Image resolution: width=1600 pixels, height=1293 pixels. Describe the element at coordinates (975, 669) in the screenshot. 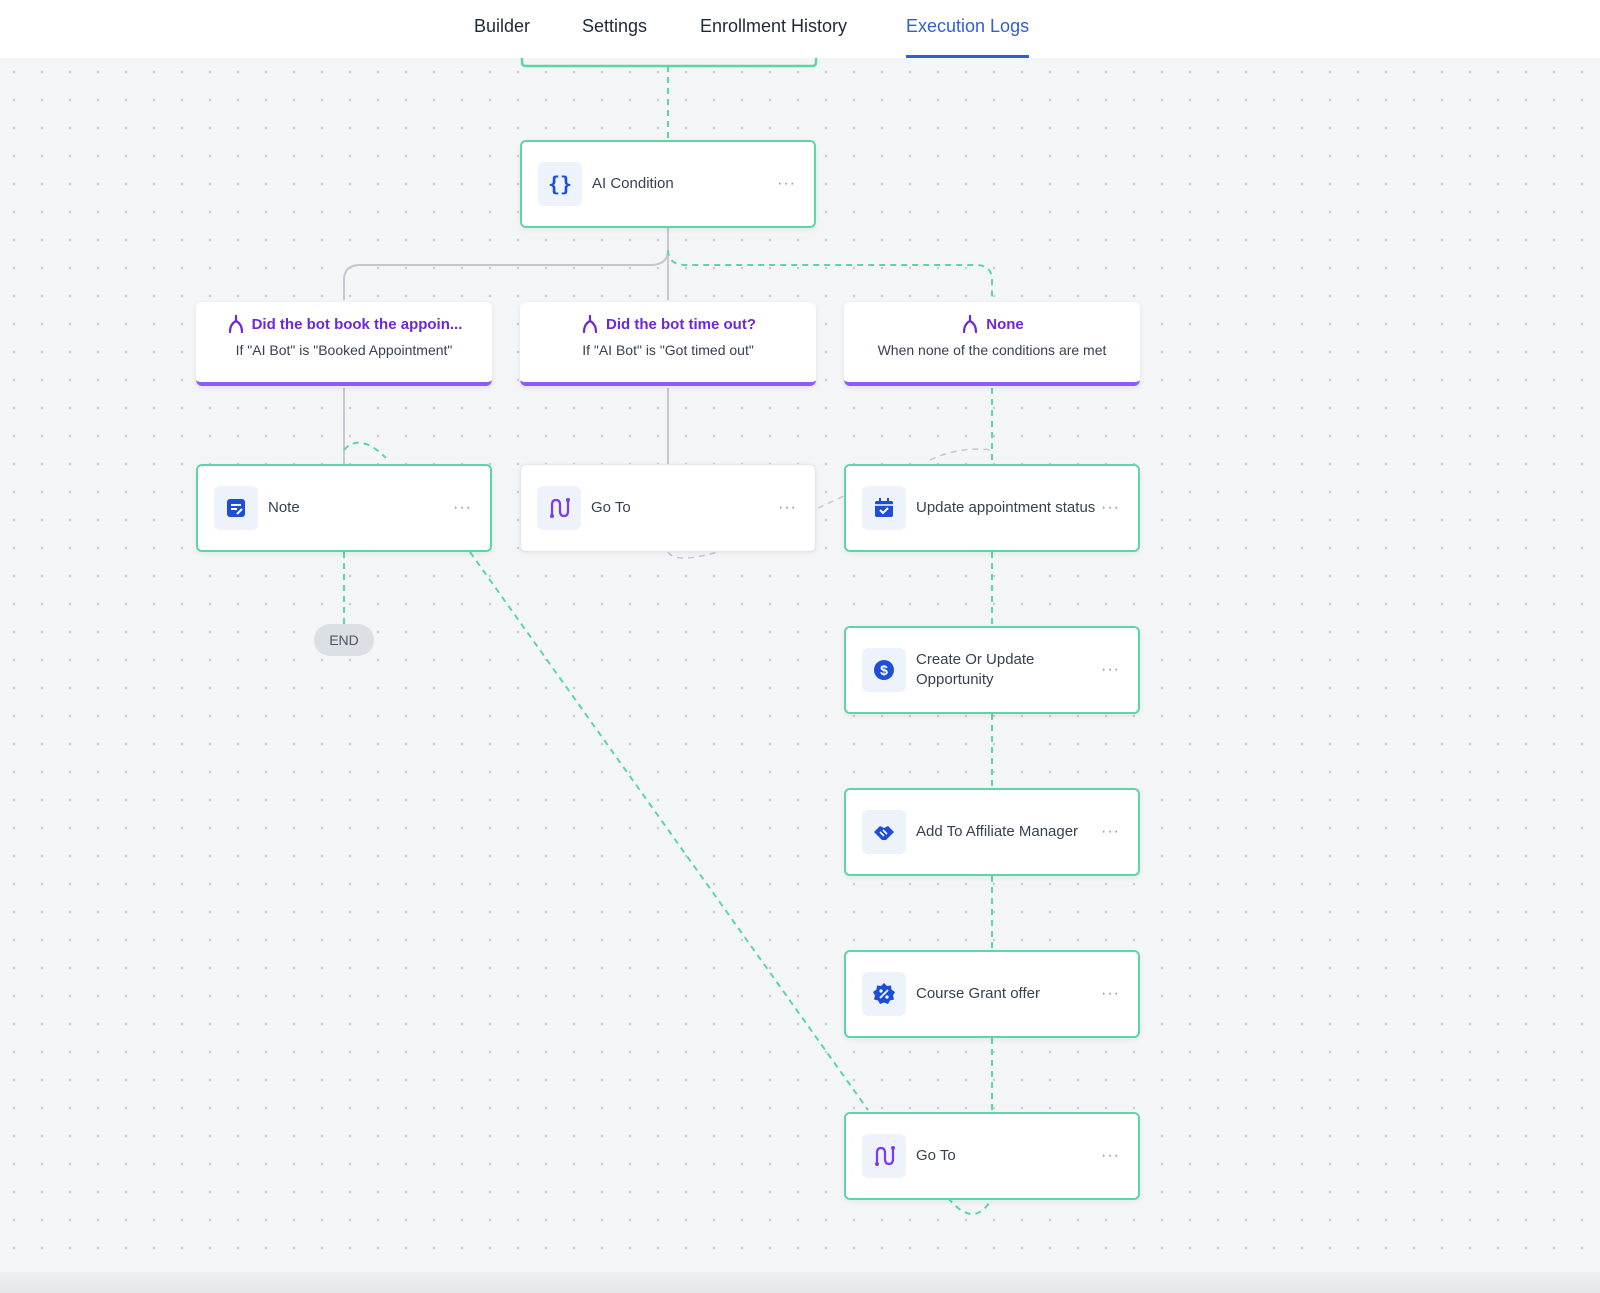

I see `node-label: Create Or Update Opportunity` at that location.